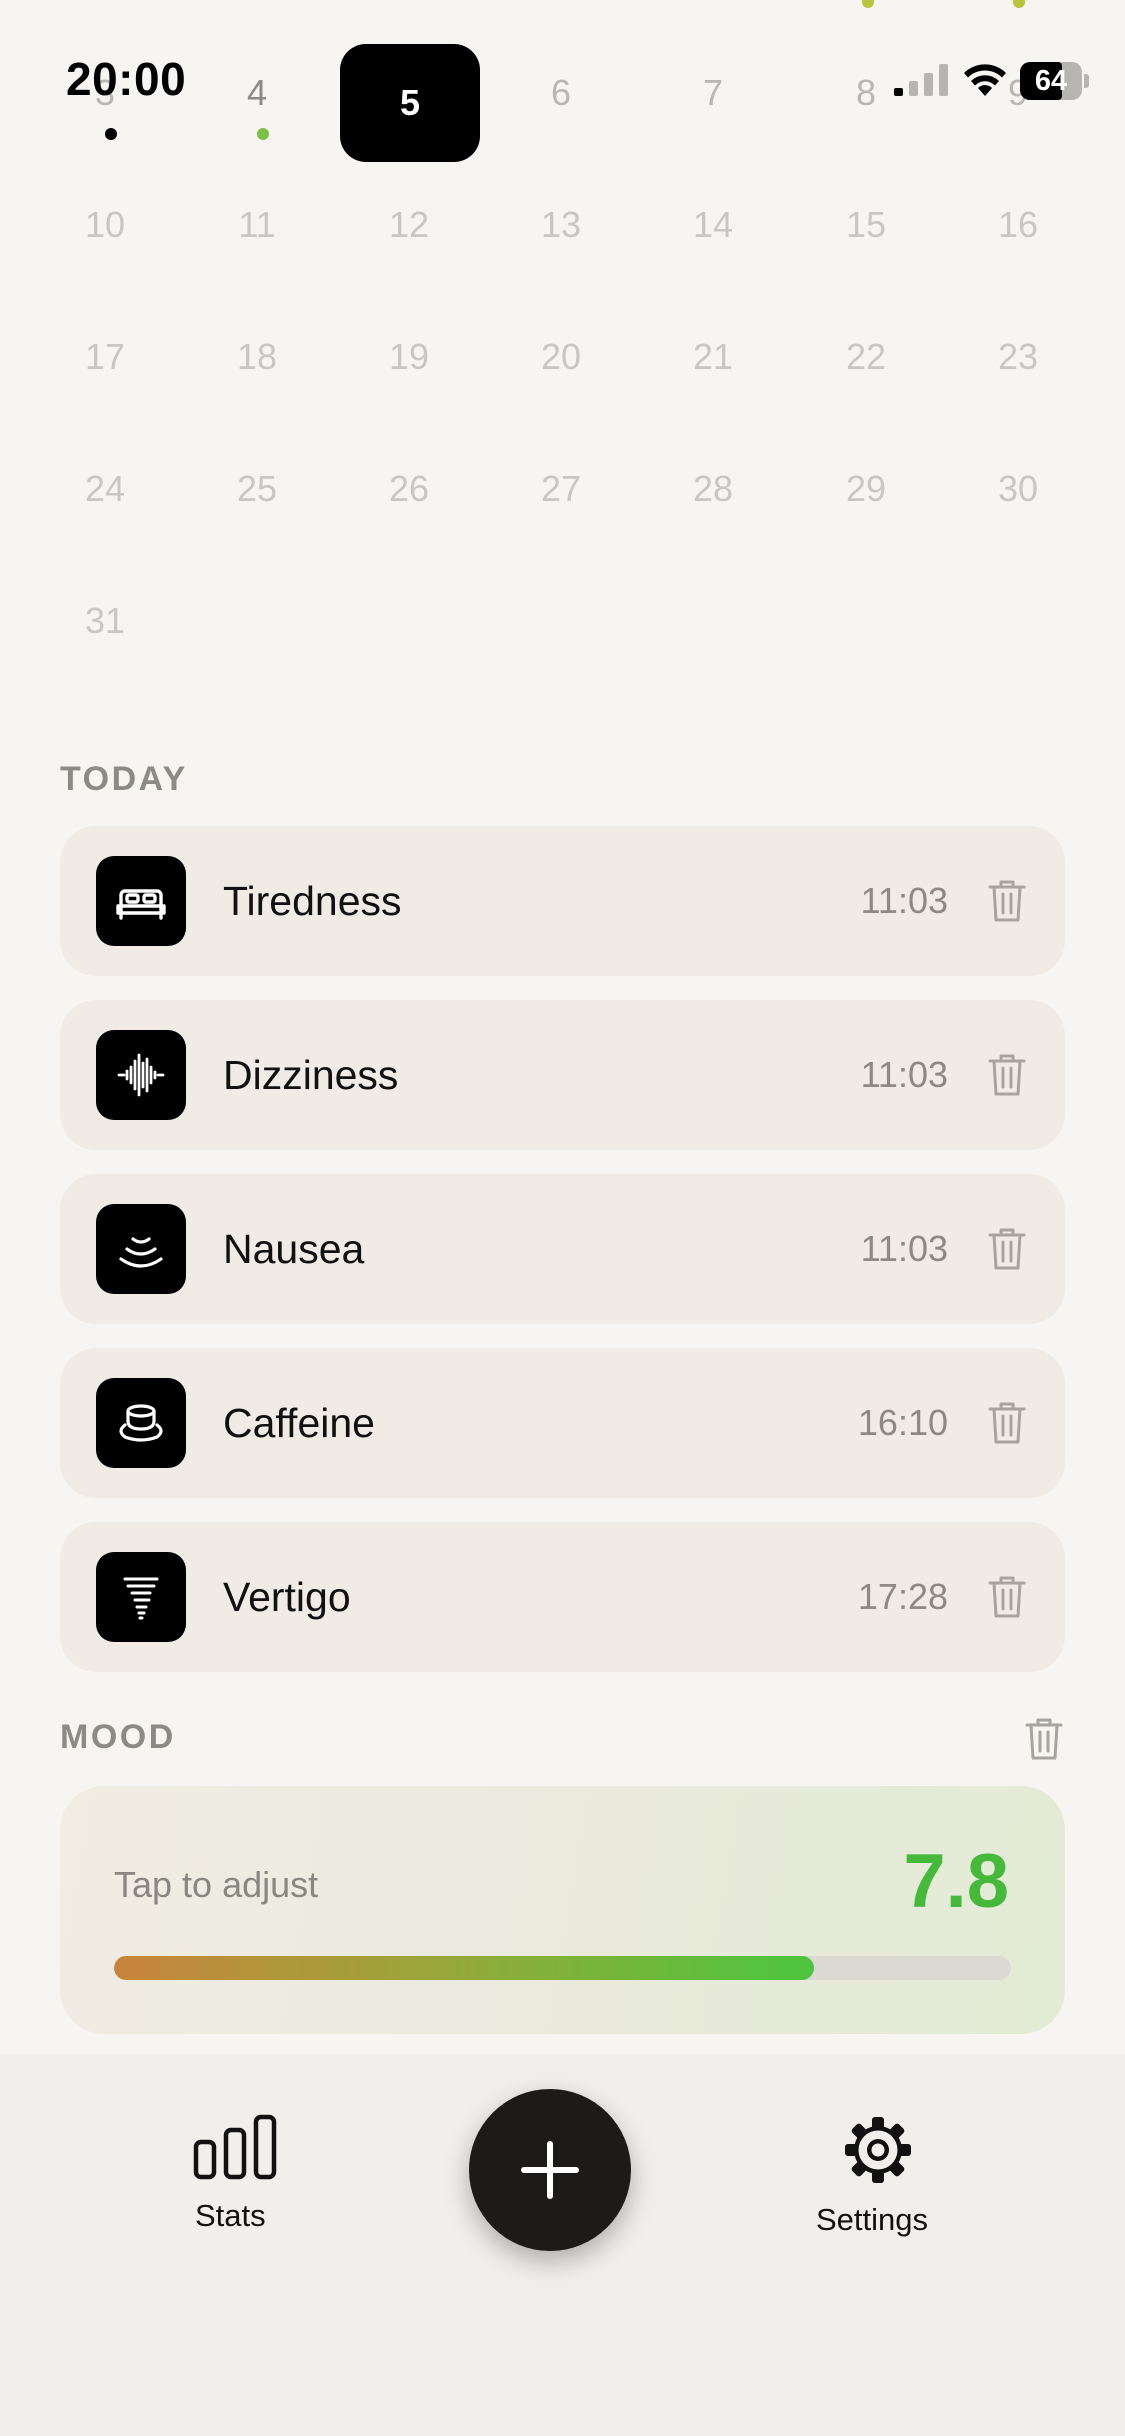  I want to click on entry-row-caffeine: Caffeine 16:10, so click(562, 1423).